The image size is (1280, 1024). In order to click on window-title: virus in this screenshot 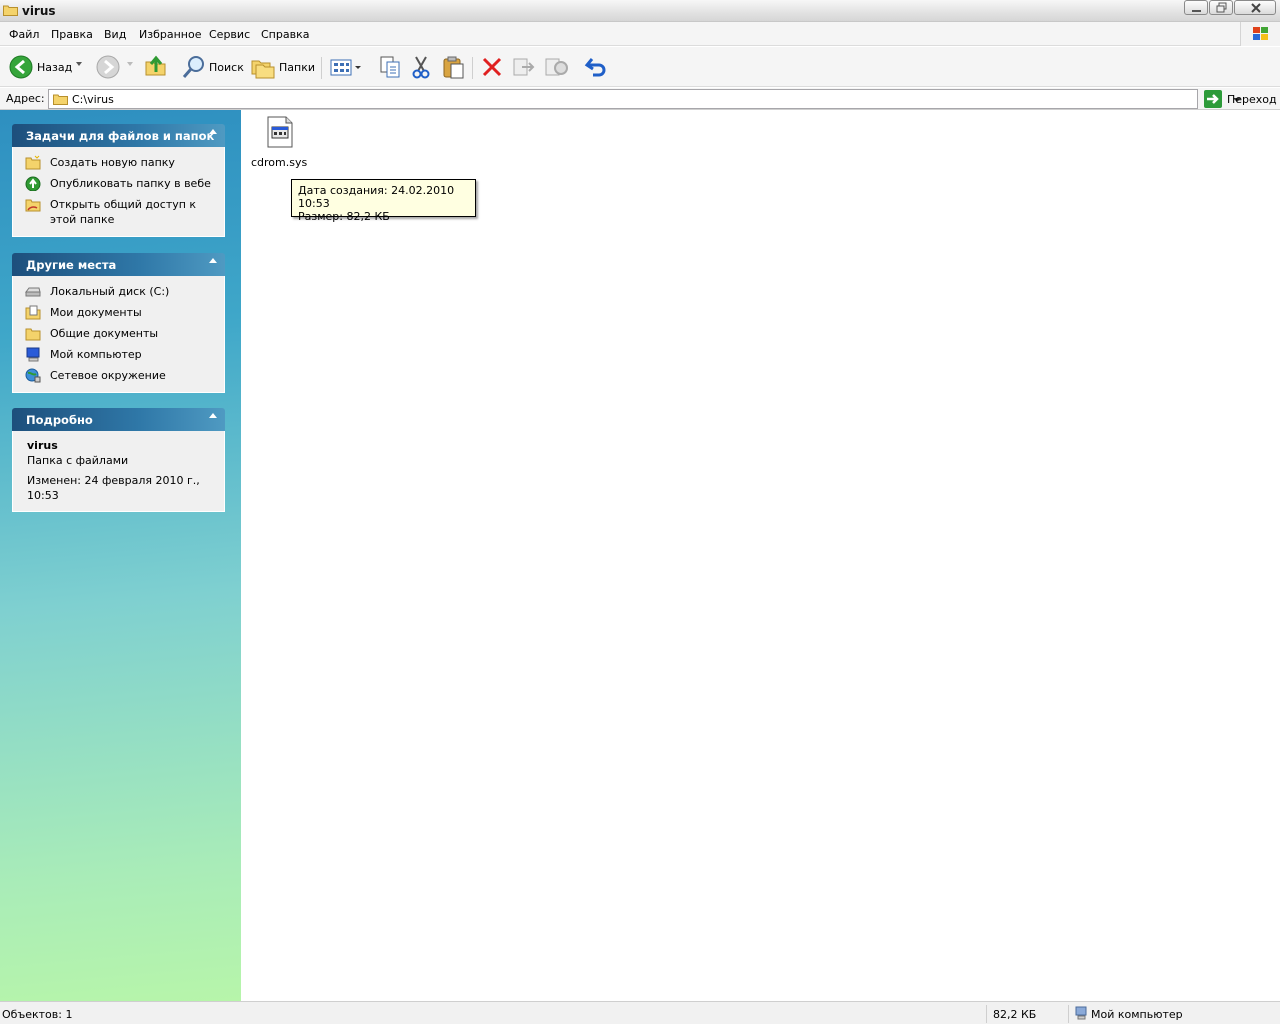, I will do `click(39, 11)`.